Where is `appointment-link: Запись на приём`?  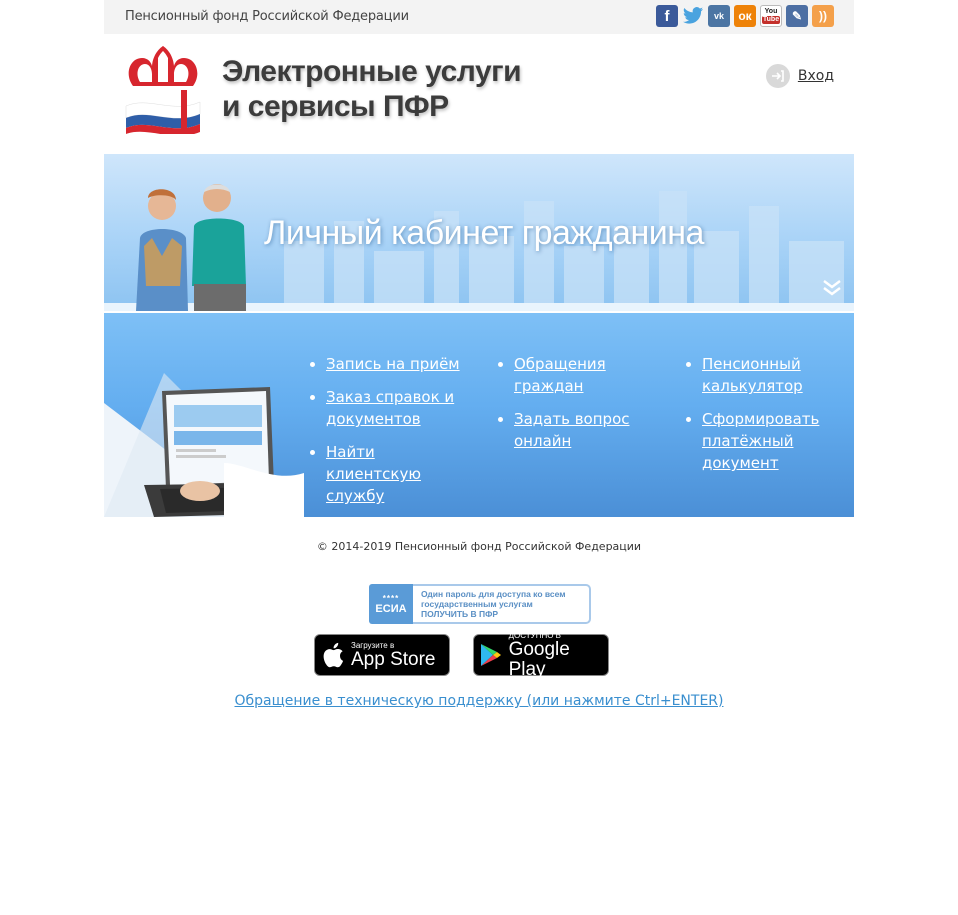 appointment-link: Запись на приём is located at coordinates (393, 364).